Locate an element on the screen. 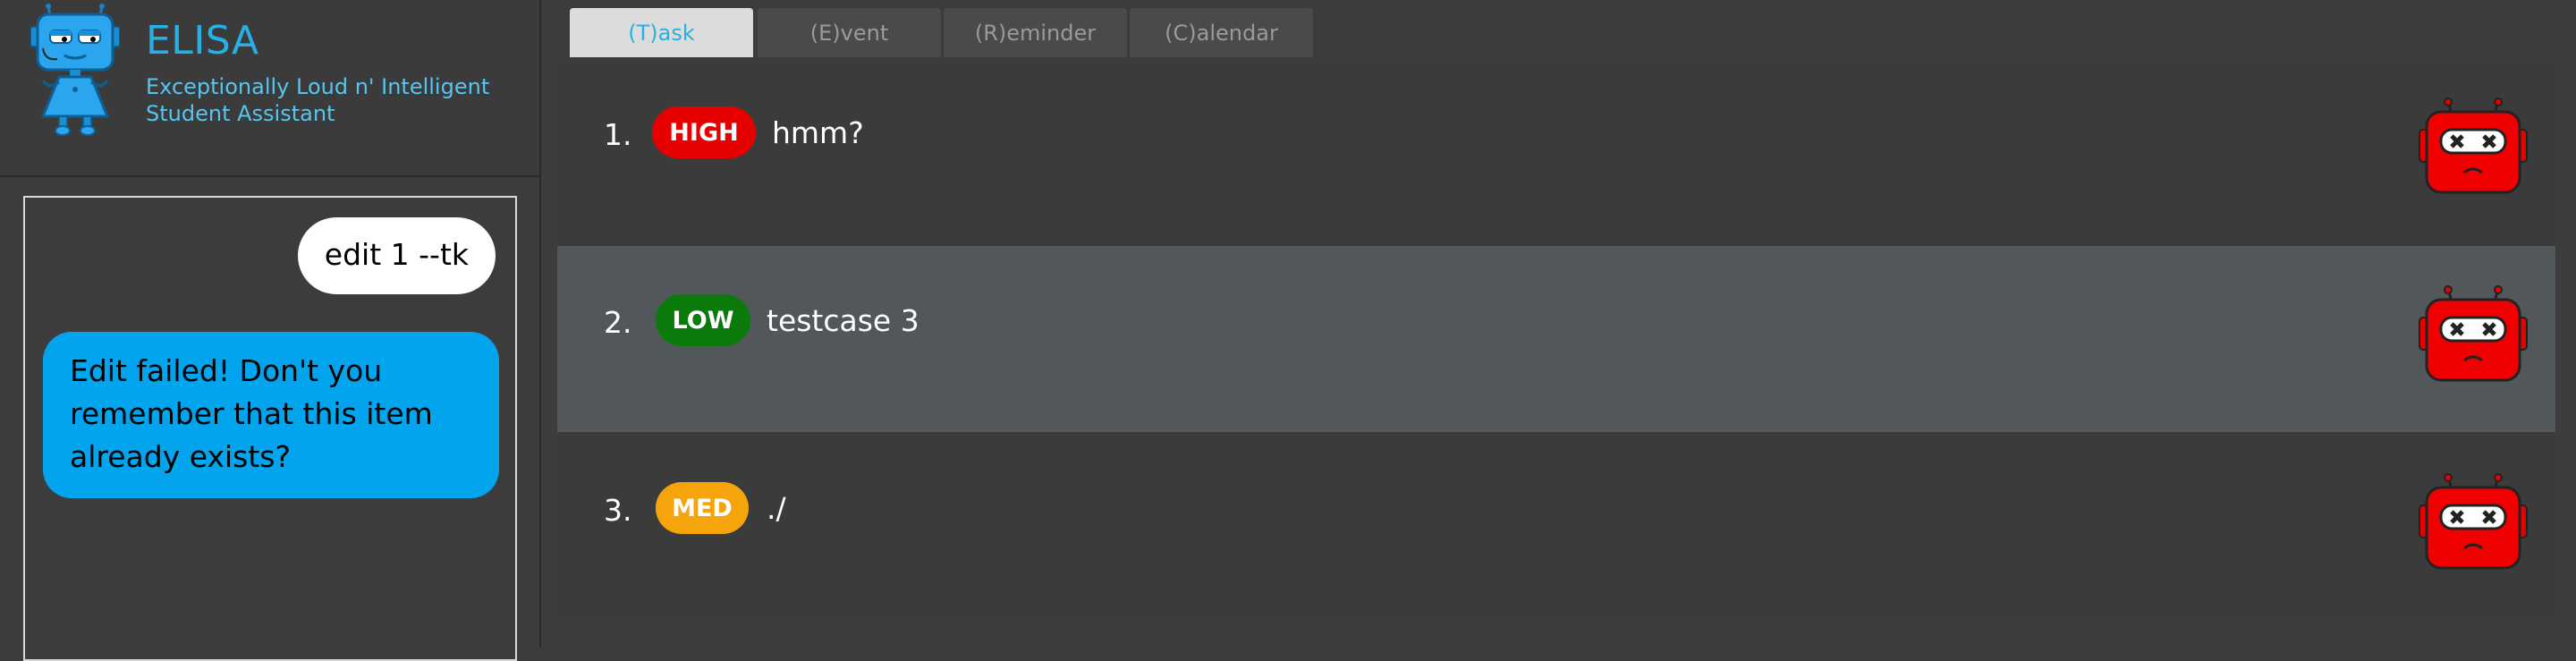 The width and height of the screenshot is (2576, 661). priority-badge-med: MED is located at coordinates (702, 508).